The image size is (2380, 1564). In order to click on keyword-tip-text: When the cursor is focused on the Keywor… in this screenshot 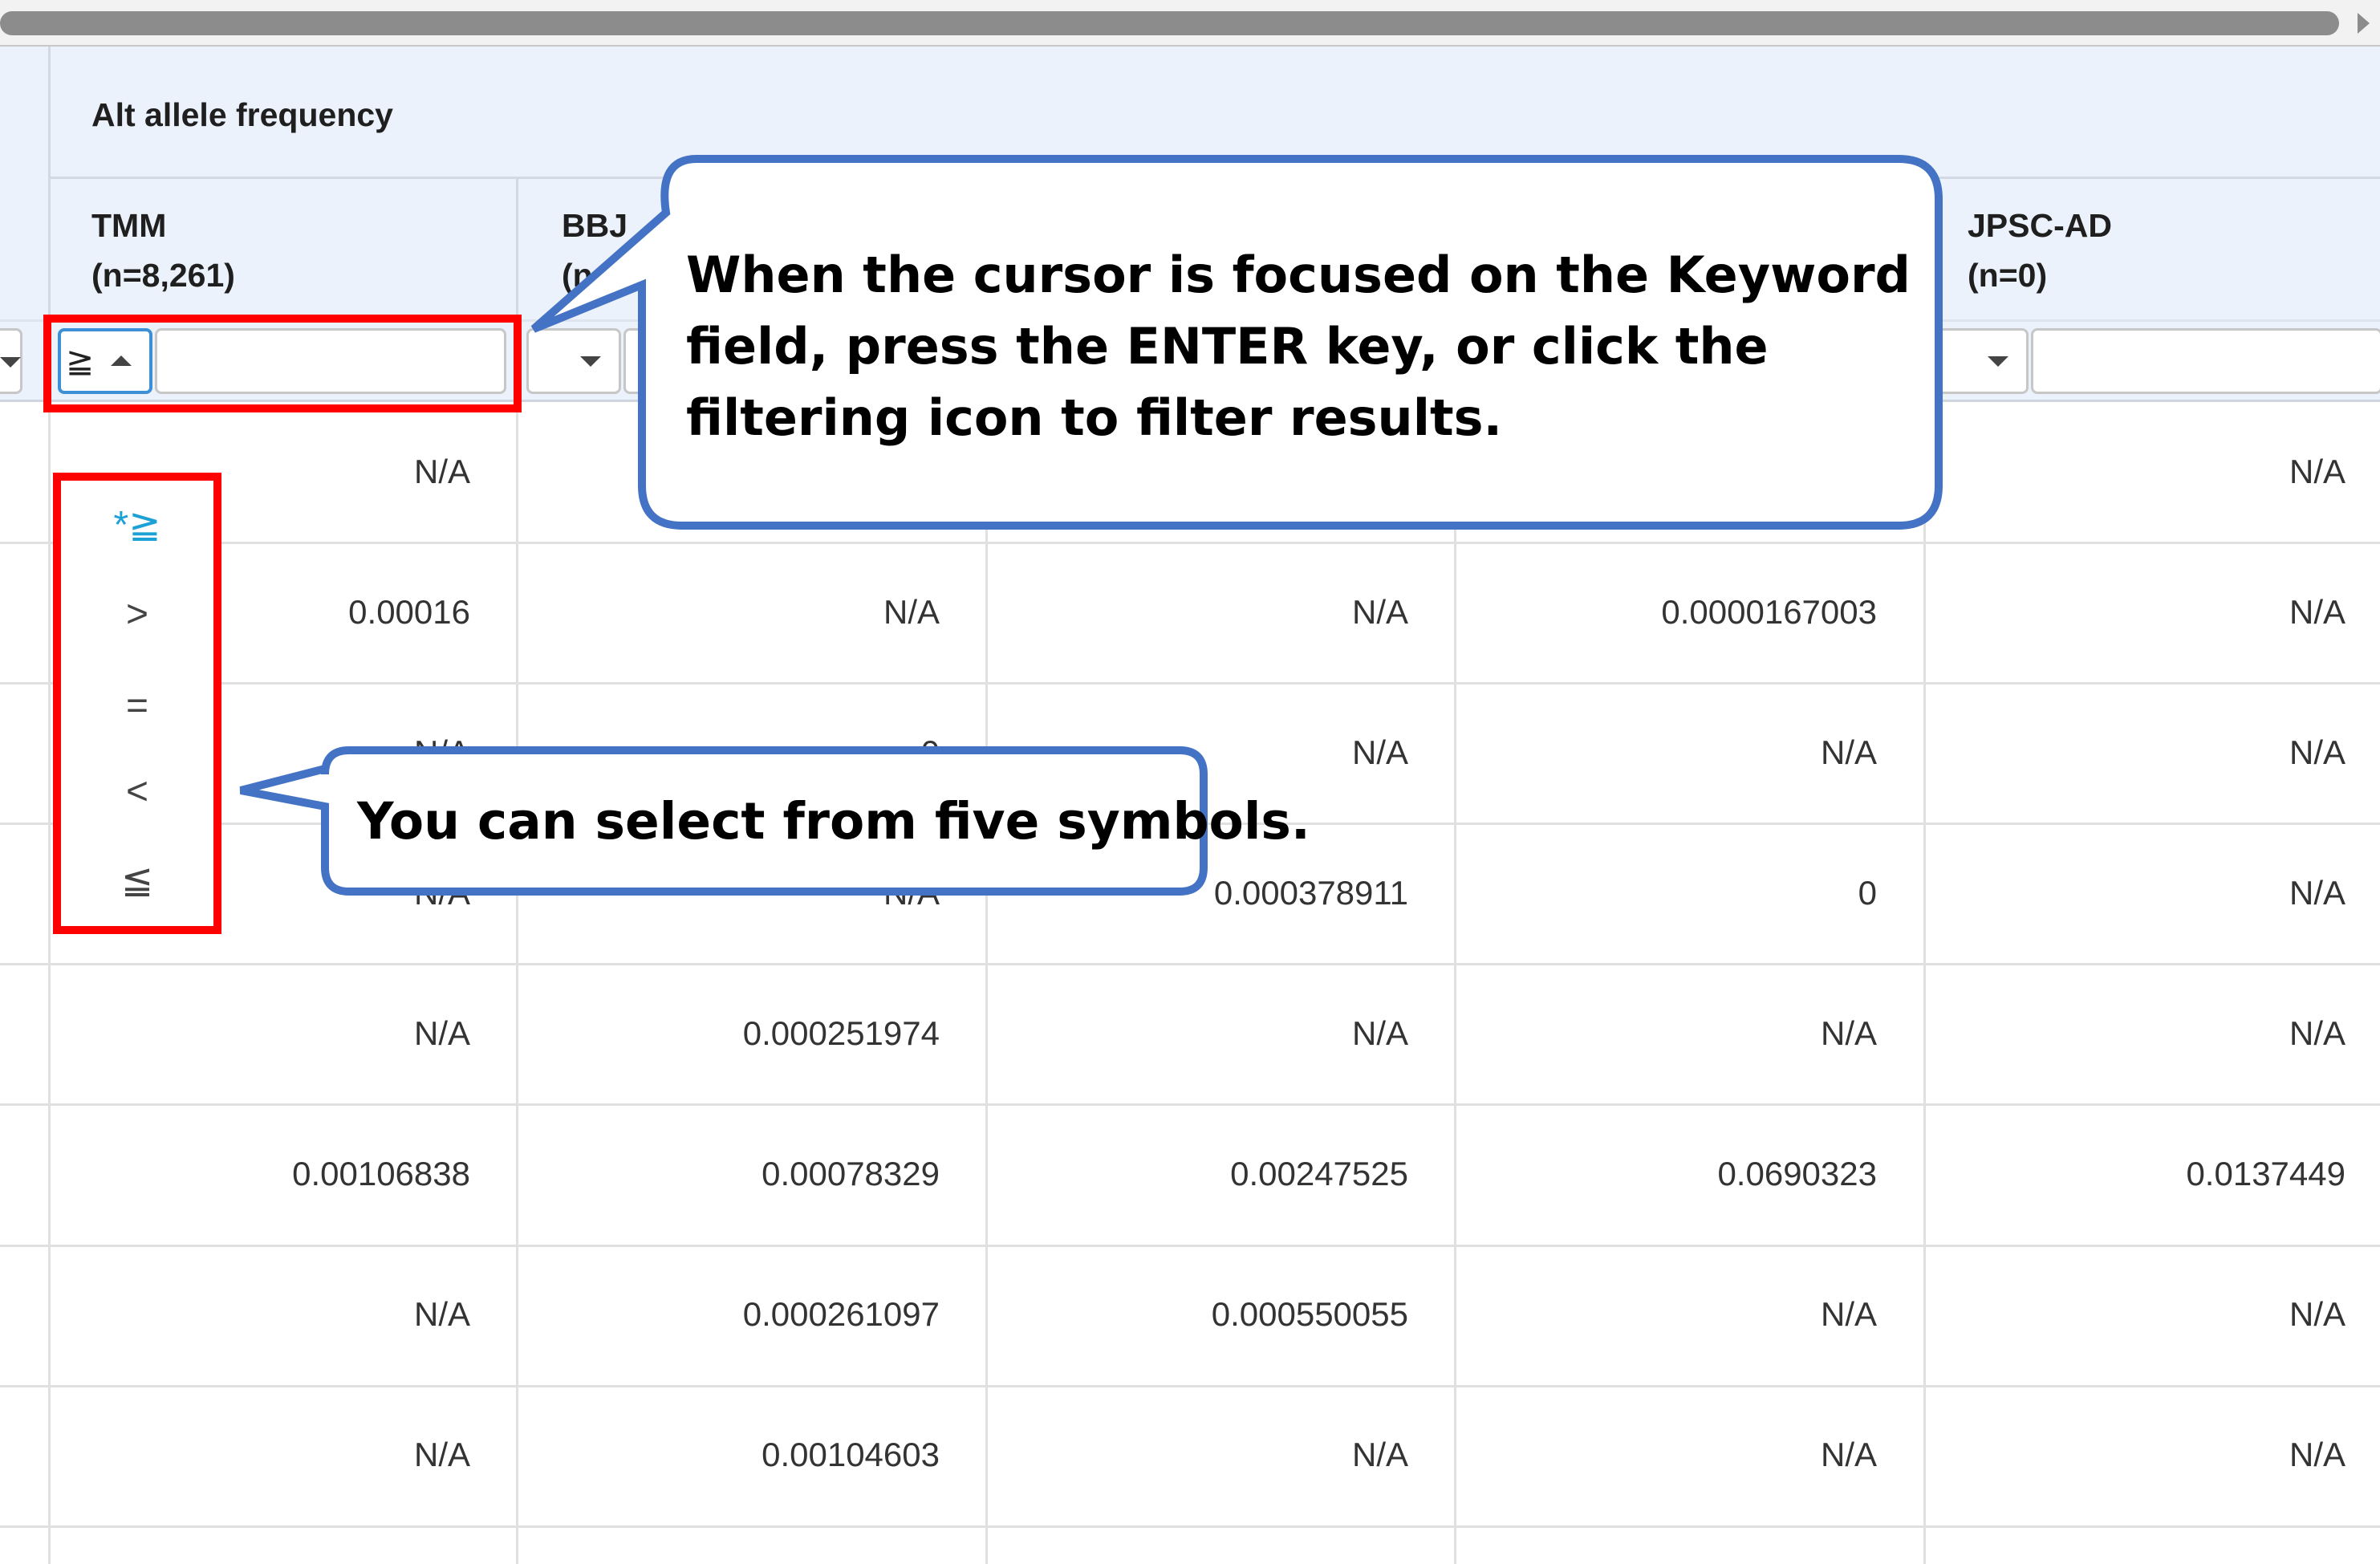, I will do `click(1298, 346)`.